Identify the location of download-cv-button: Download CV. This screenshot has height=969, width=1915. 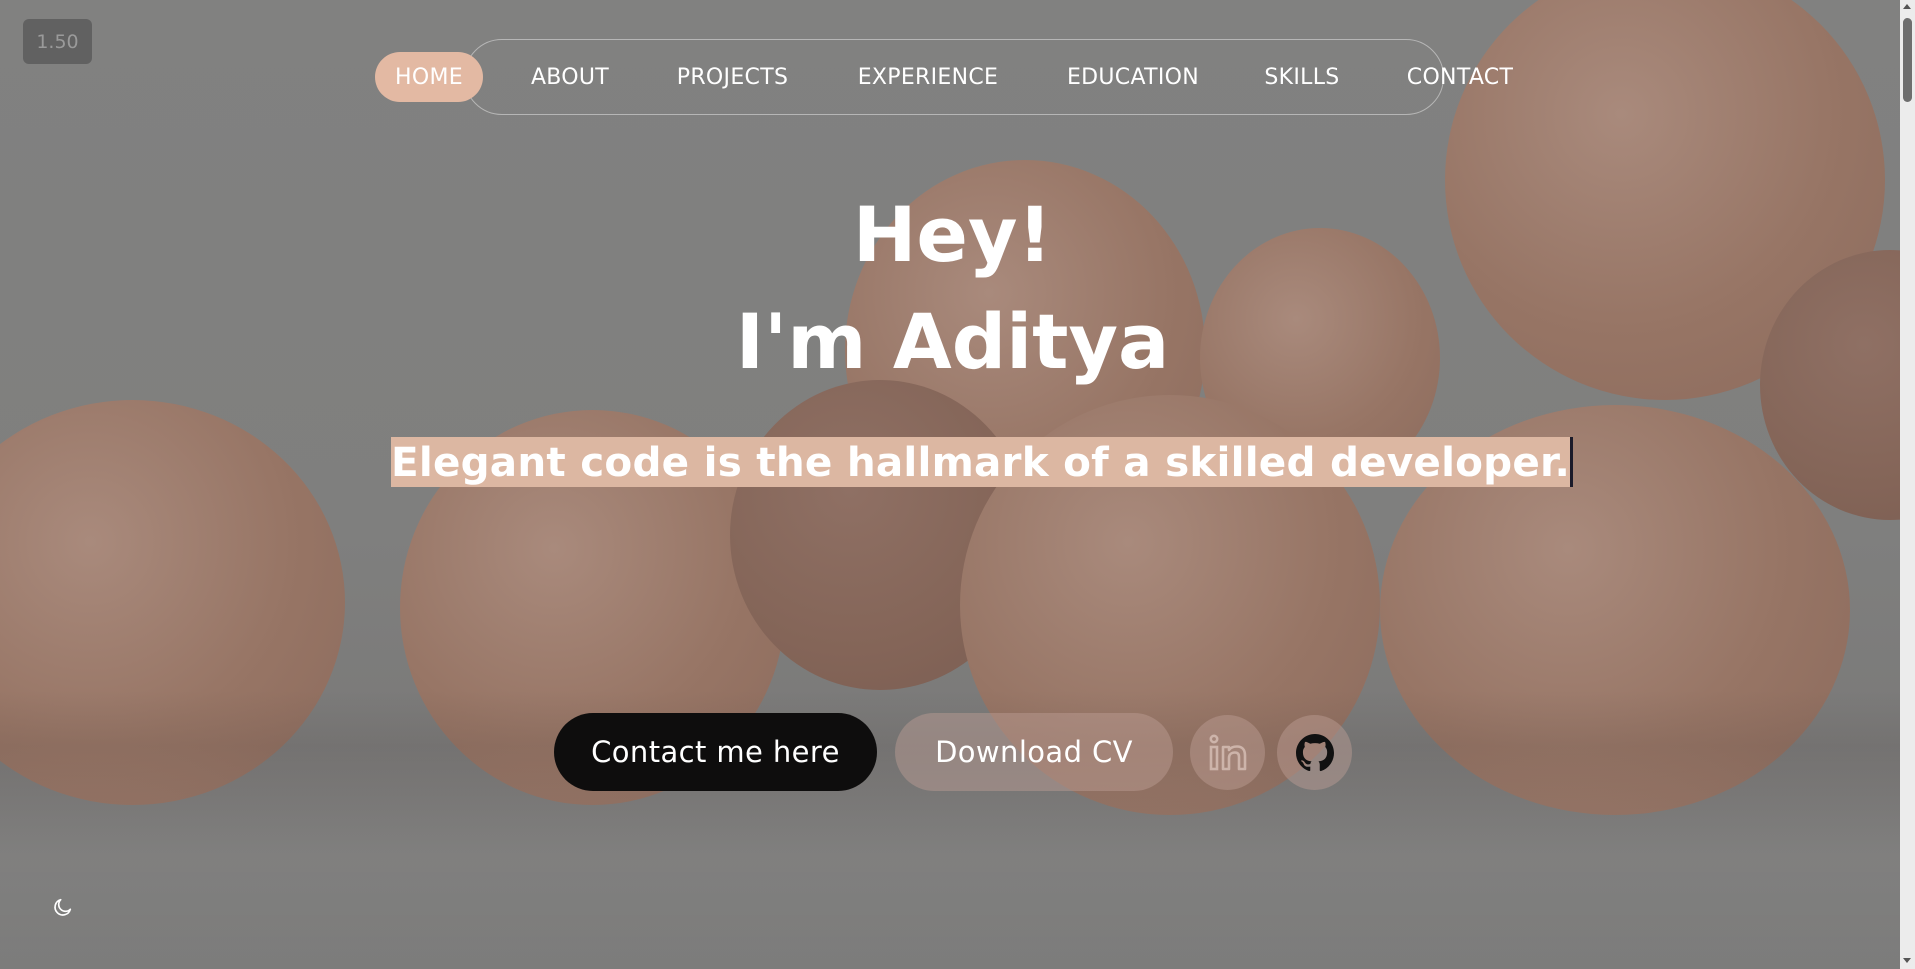
(1034, 752).